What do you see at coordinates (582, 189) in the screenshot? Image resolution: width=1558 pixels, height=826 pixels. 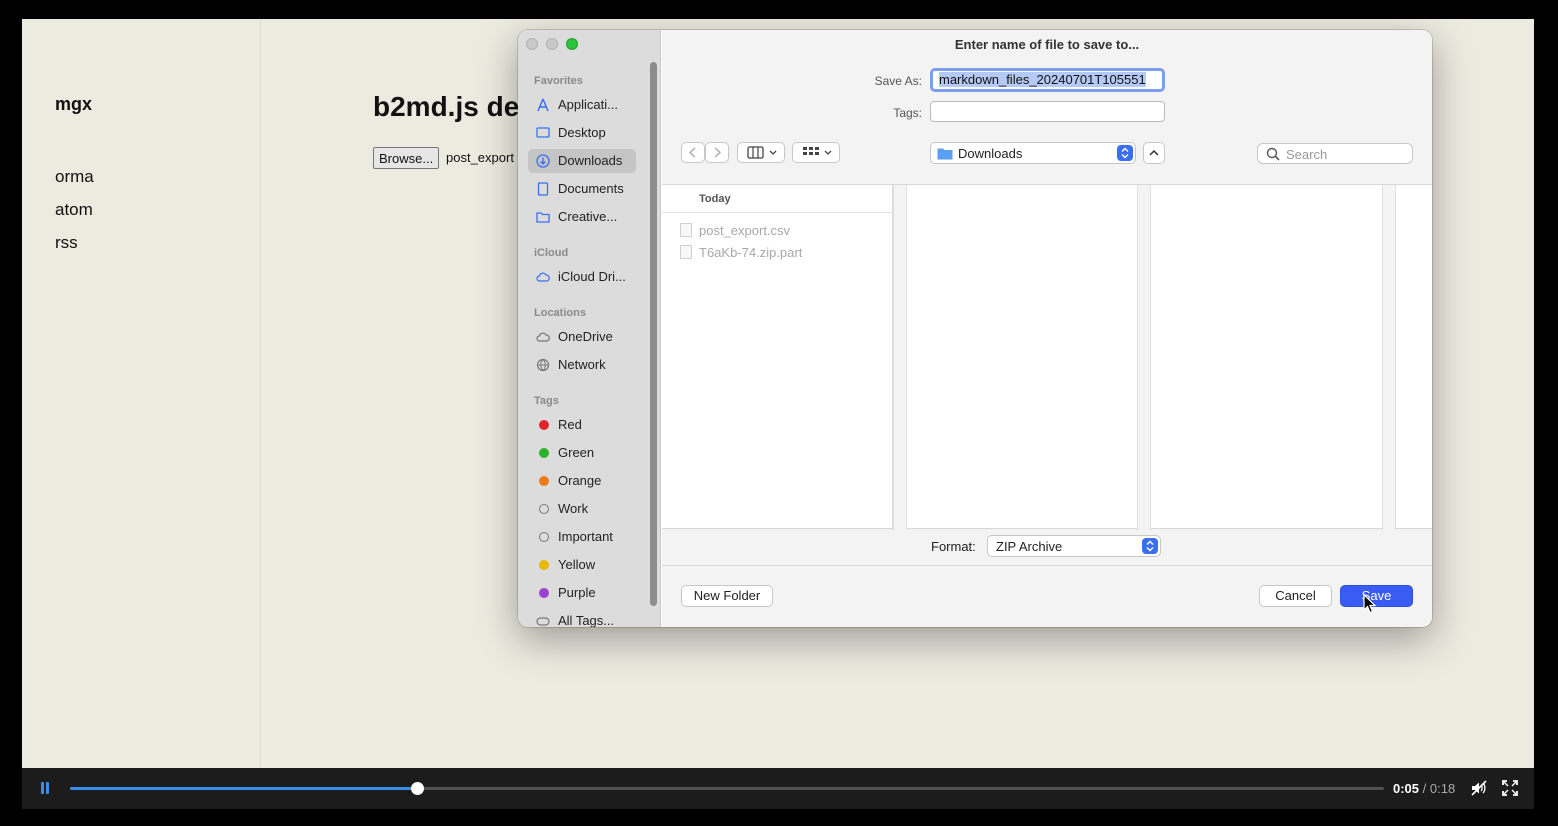 I see `sidebar-item-documents: Documents` at bounding box center [582, 189].